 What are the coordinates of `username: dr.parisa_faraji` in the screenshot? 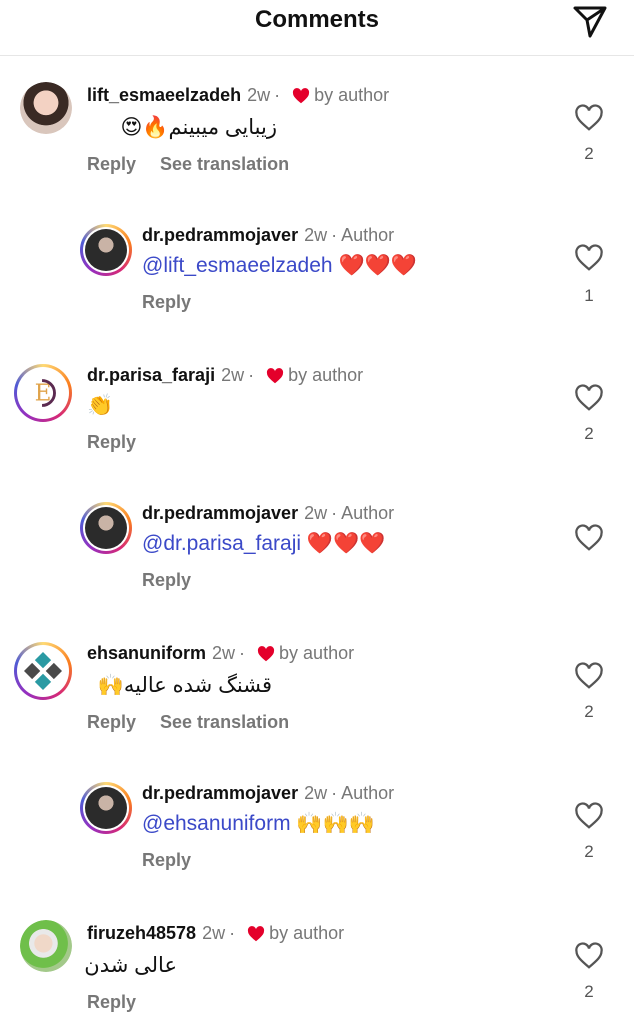 It's located at (151, 375).